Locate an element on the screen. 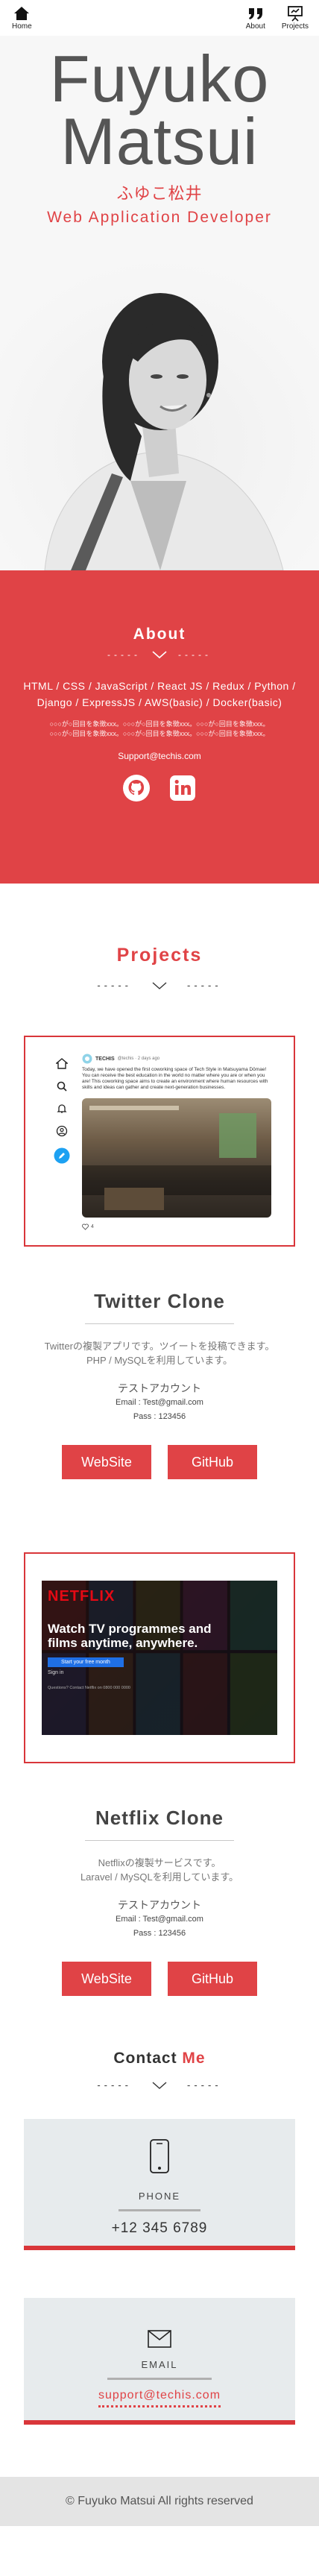 The width and height of the screenshot is (319, 2576). about-email: Support@techis.com is located at coordinates (159, 756).